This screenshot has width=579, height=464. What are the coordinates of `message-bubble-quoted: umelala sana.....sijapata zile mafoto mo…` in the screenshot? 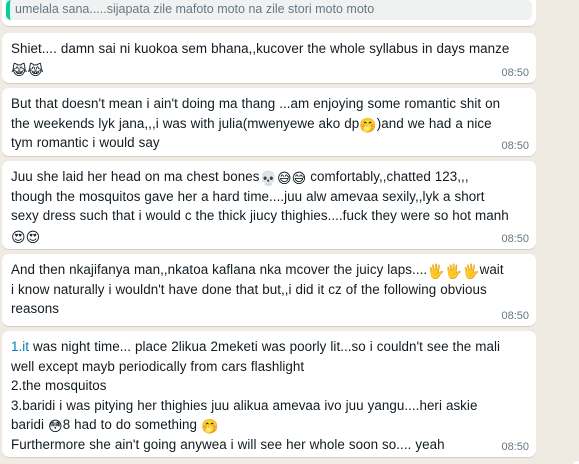 It's located at (269, 13).